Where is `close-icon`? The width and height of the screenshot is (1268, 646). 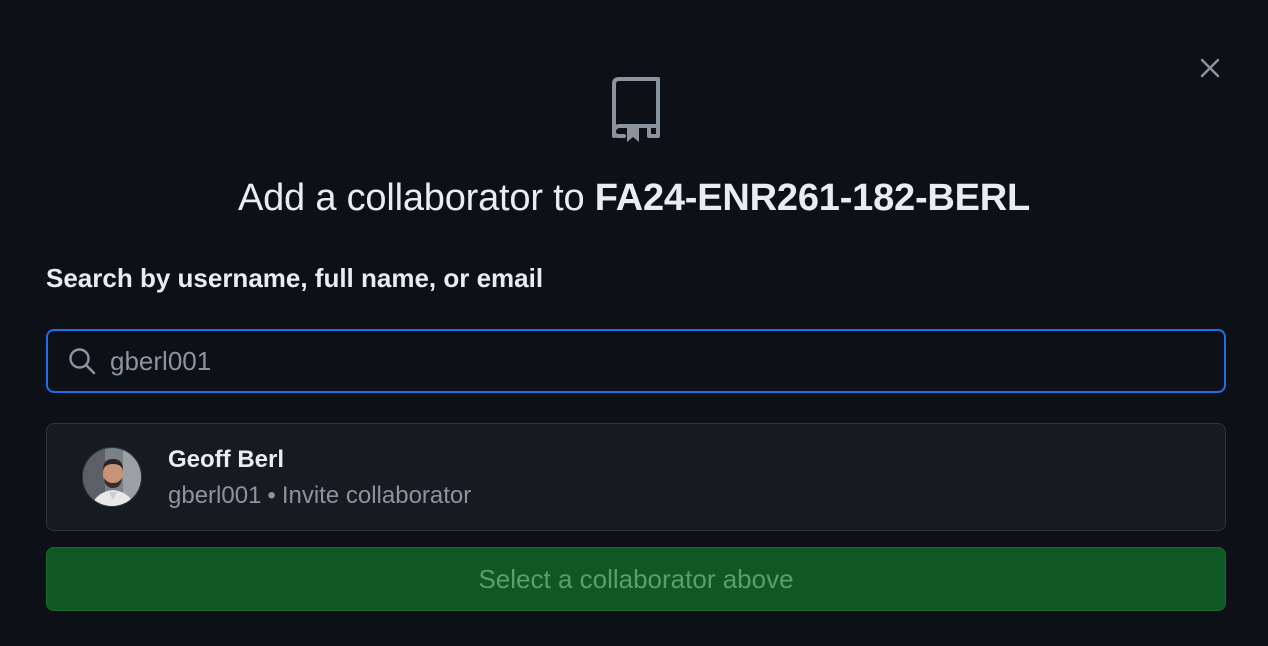
close-icon is located at coordinates (1210, 68).